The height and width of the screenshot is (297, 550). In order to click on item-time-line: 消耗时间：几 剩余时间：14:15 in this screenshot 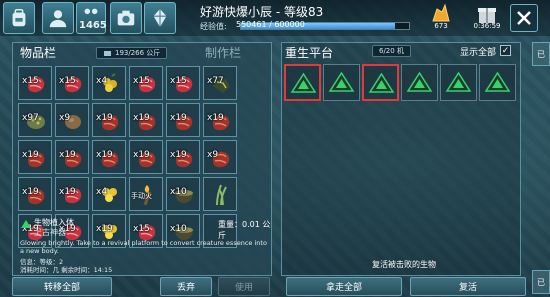, I will do `click(66, 270)`.